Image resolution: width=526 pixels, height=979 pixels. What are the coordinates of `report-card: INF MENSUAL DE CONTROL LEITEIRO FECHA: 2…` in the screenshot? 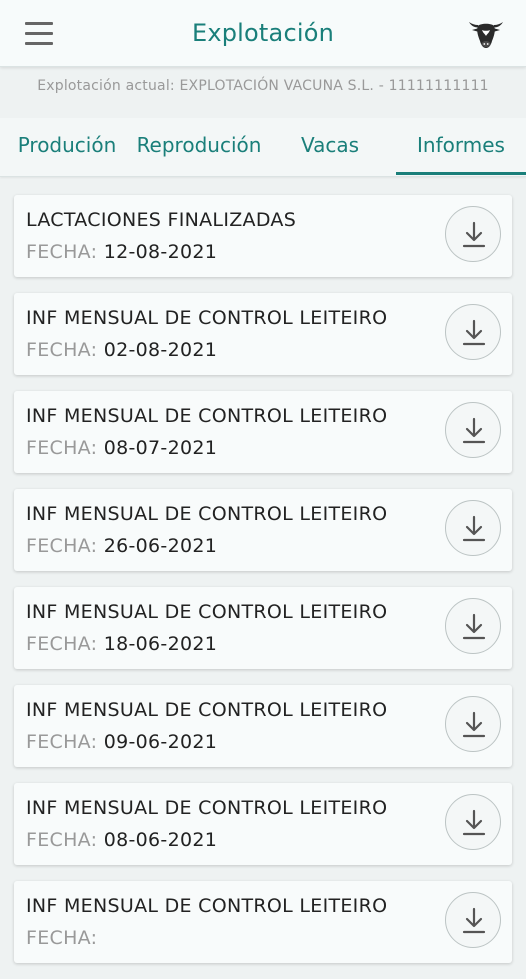 It's located at (263, 530).